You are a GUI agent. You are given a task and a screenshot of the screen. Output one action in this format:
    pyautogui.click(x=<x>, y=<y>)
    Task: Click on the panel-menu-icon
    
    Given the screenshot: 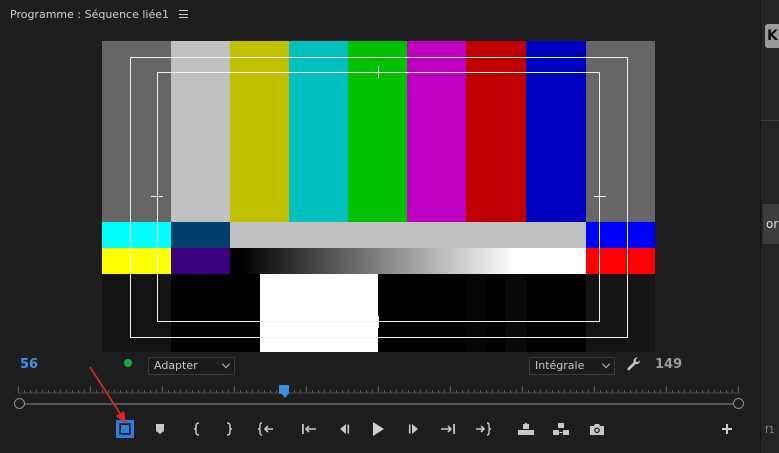 What is the action you would take?
    pyautogui.click(x=183, y=14)
    